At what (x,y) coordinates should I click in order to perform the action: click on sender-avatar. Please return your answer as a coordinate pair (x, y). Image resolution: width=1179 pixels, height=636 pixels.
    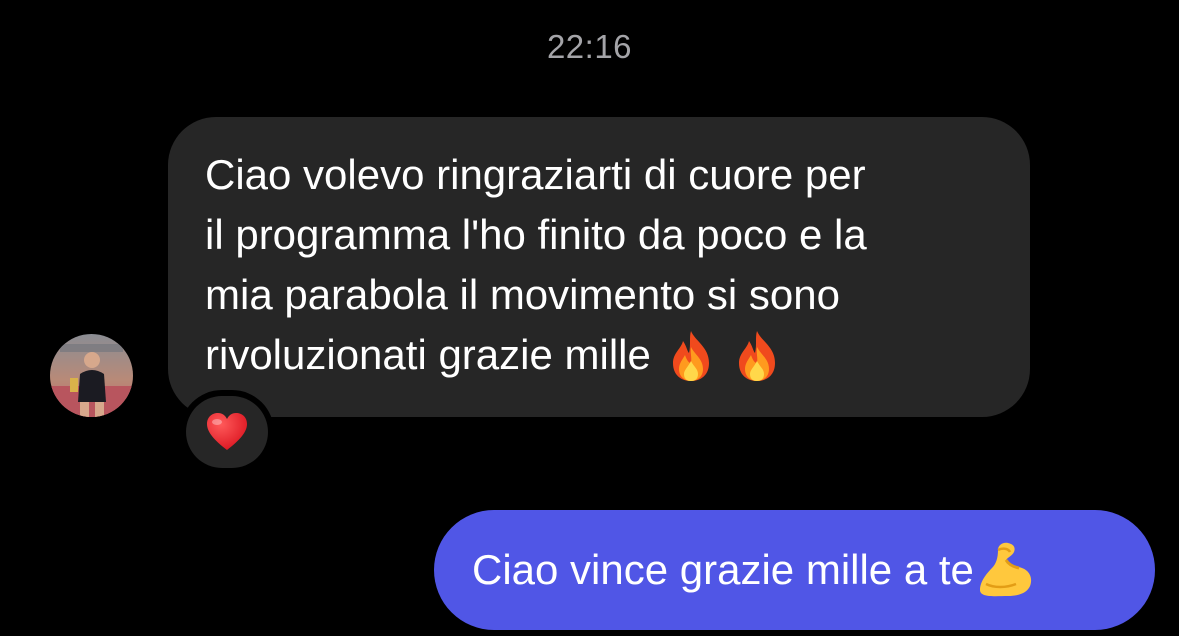
    Looking at the image, I should click on (91, 375).